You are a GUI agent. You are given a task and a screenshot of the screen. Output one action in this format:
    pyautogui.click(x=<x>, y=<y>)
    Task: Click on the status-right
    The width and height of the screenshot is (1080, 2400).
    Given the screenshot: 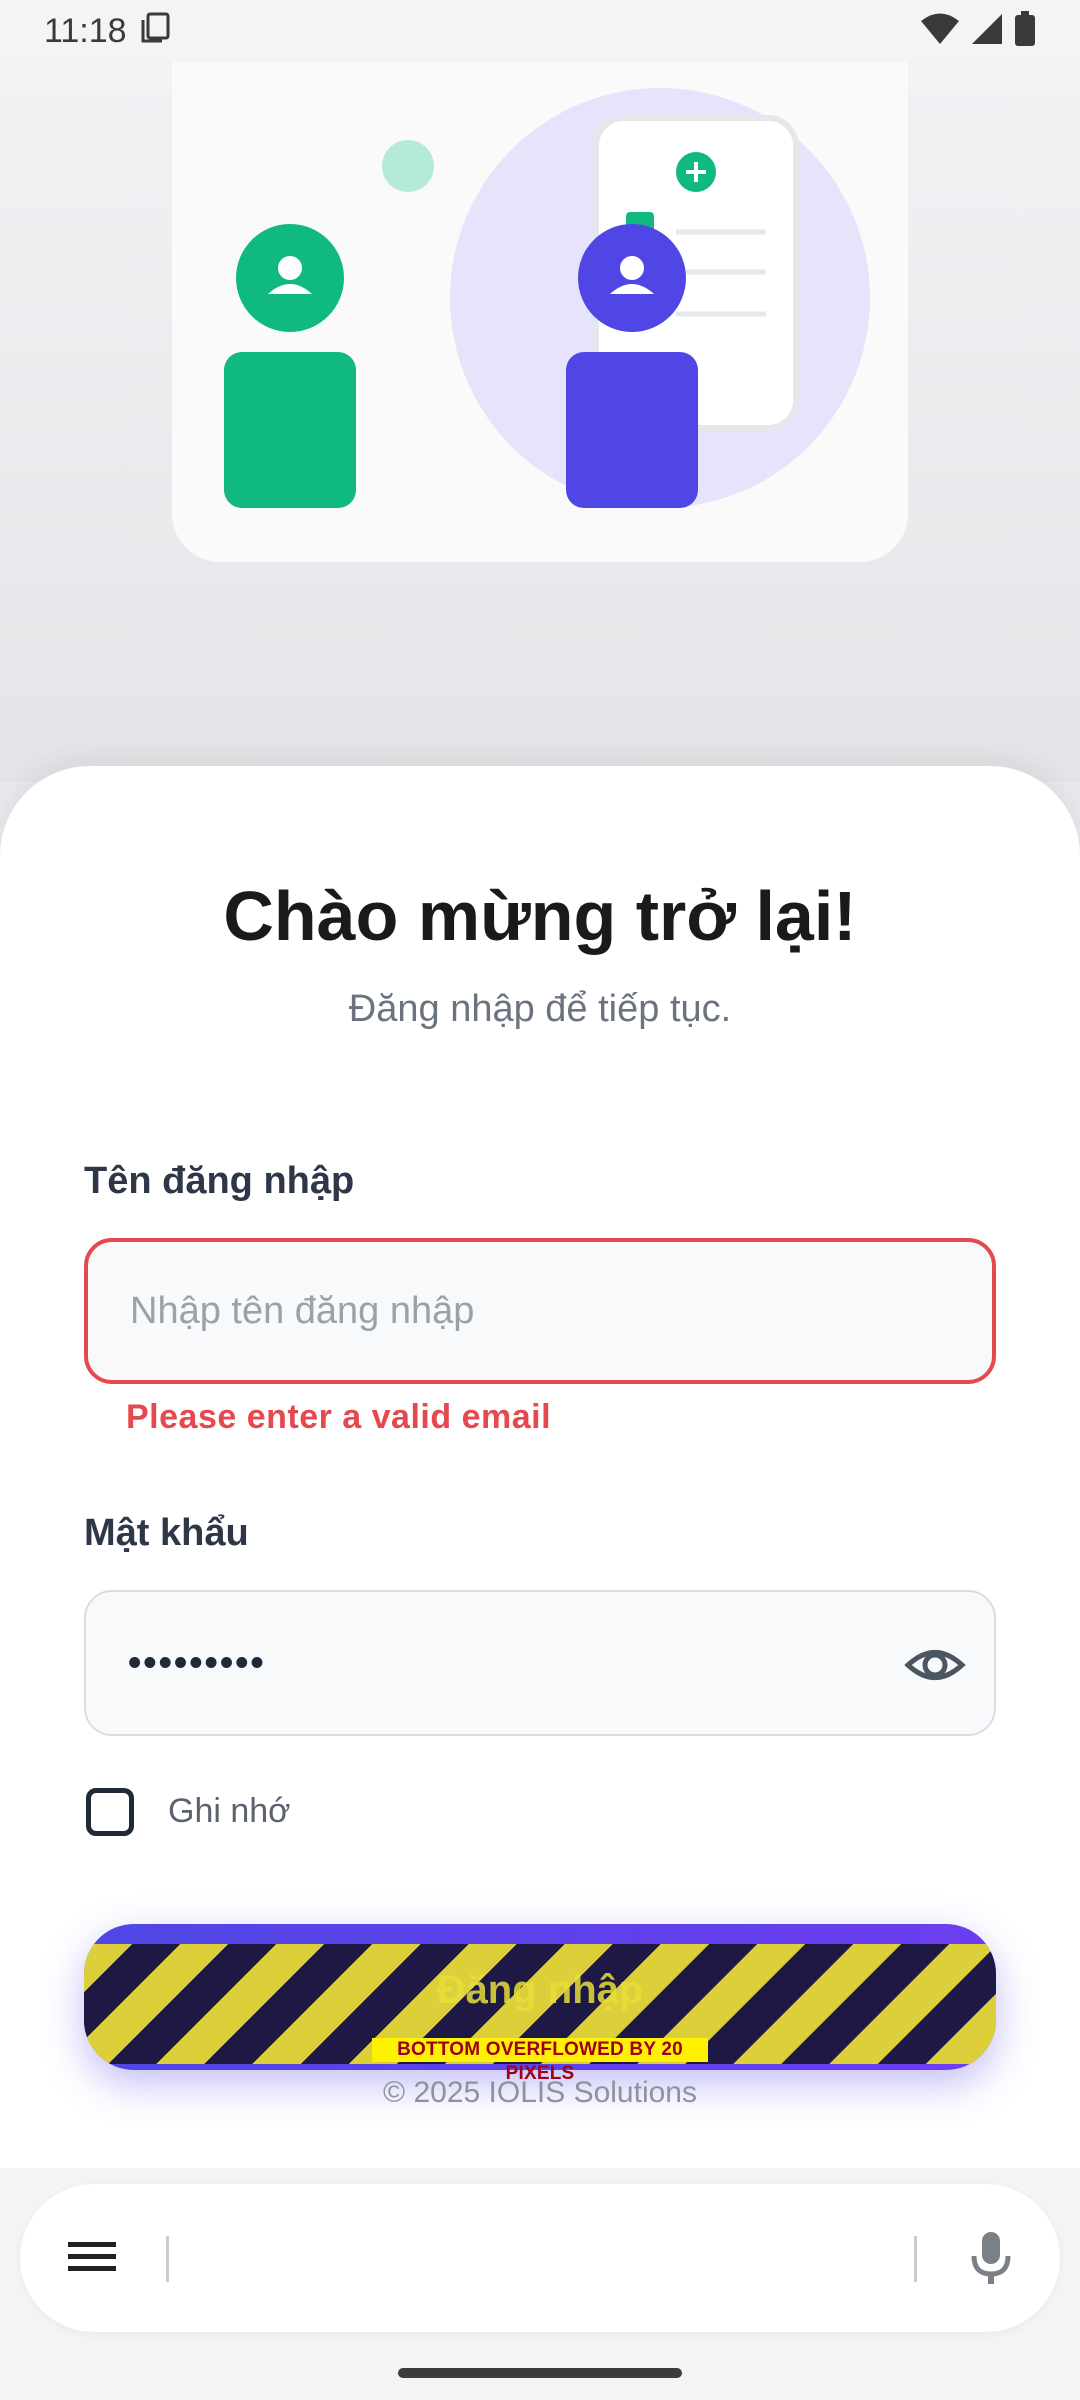 What is the action you would take?
    pyautogui.click(x=978, y=31)
    